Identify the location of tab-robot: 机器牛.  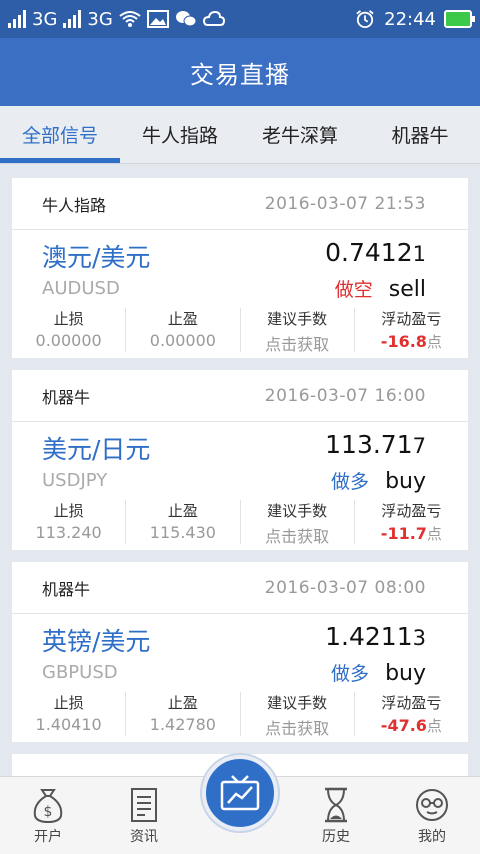
(420, 134).